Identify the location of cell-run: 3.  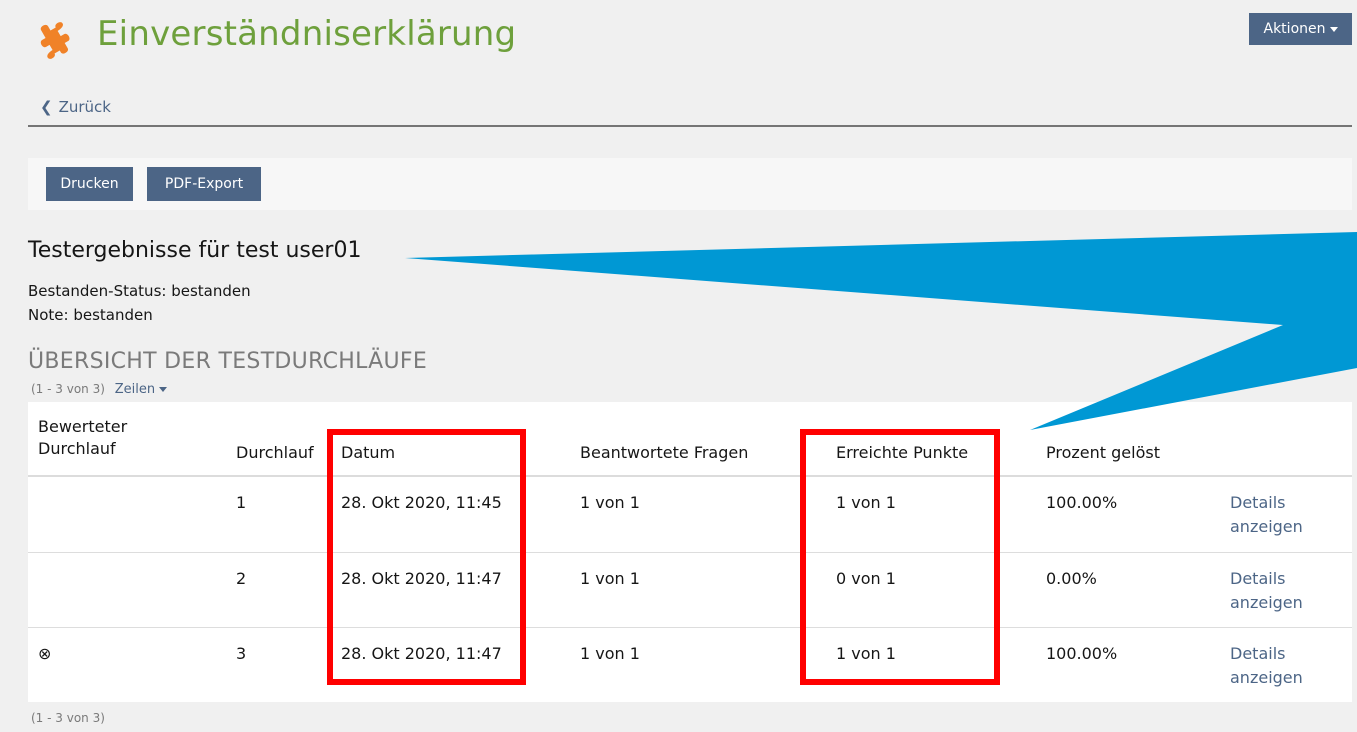
(241, 653).